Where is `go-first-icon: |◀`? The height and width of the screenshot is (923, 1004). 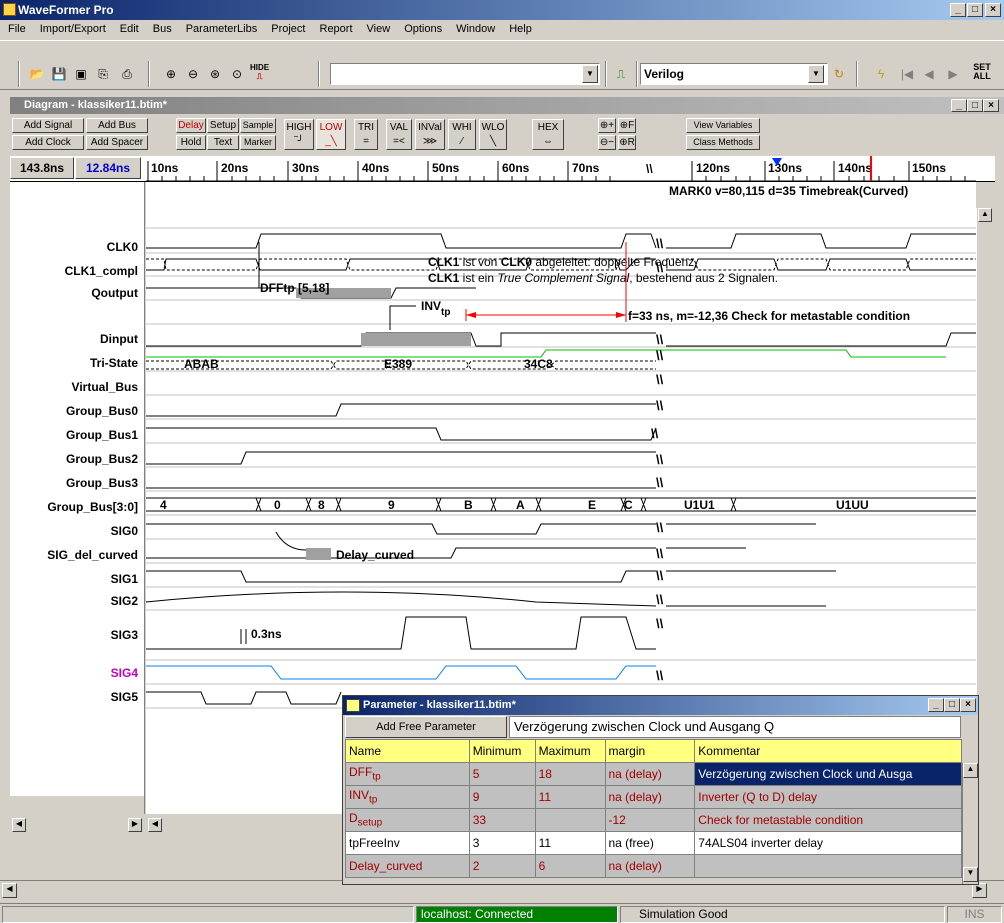
go-first-icon: |◀ is located at coordinates (907, 74).